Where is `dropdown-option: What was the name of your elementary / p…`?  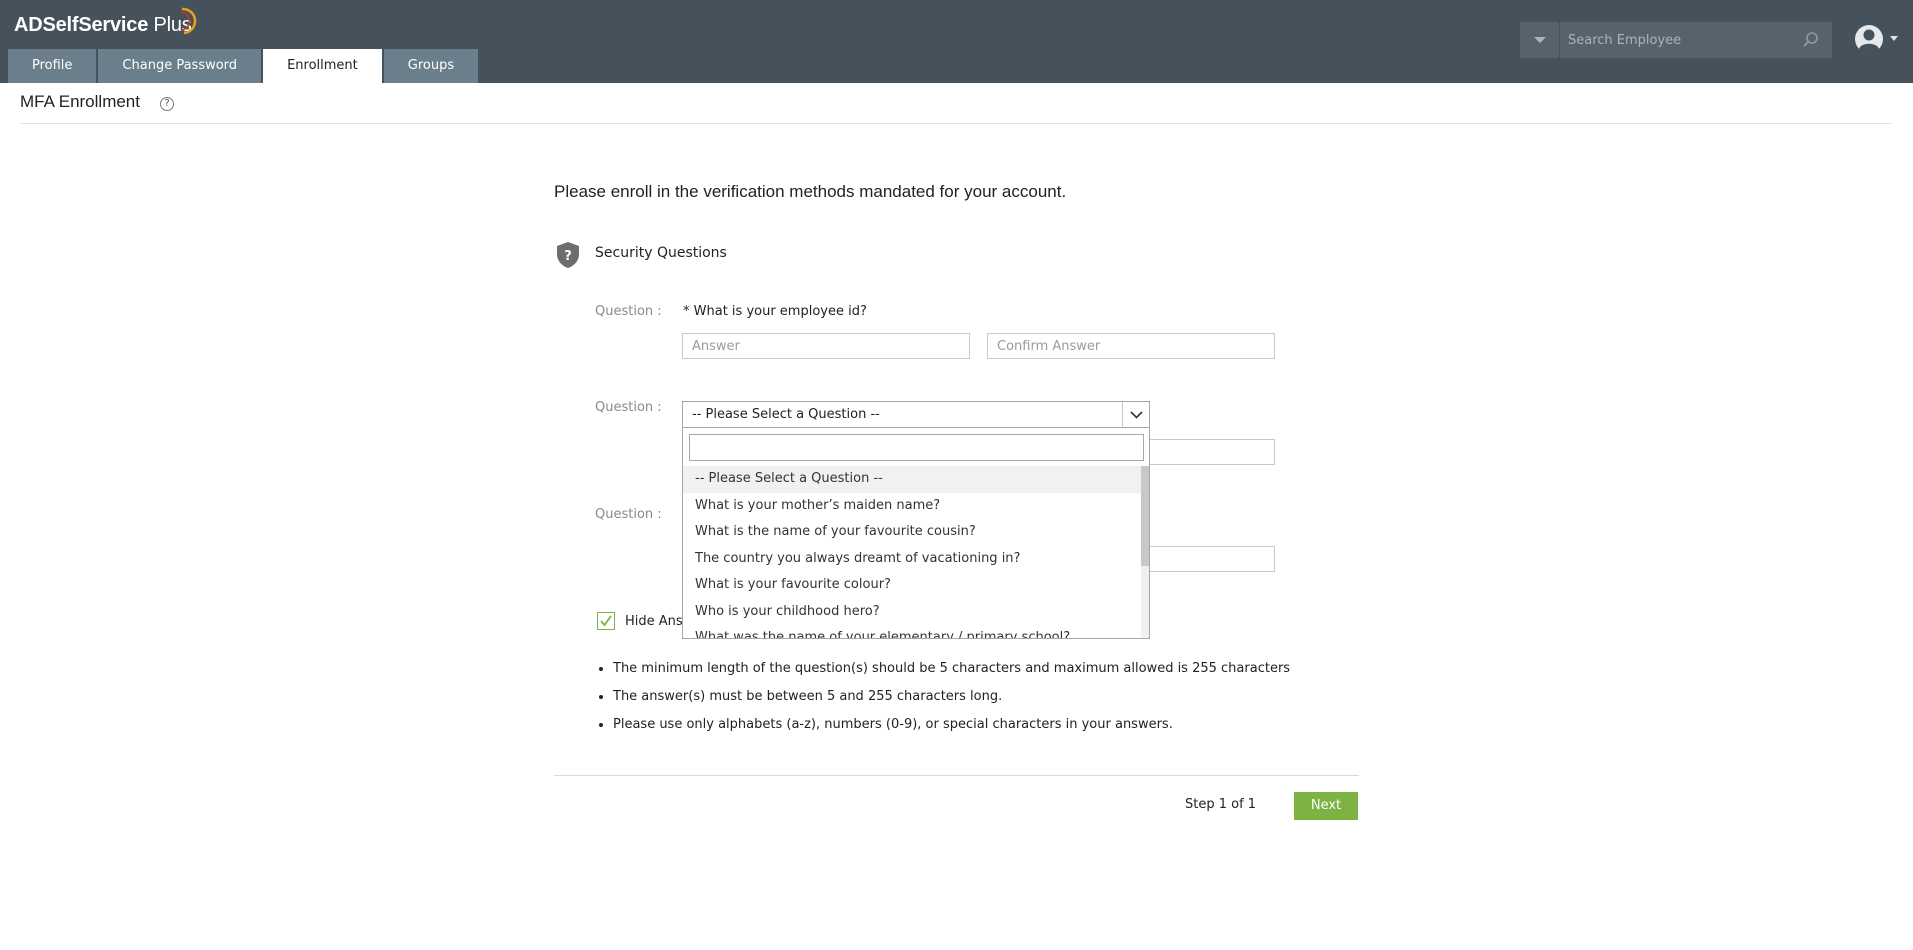 dropdown-option: What was the name of your elementary / p… is located at coordinates (913, 631).